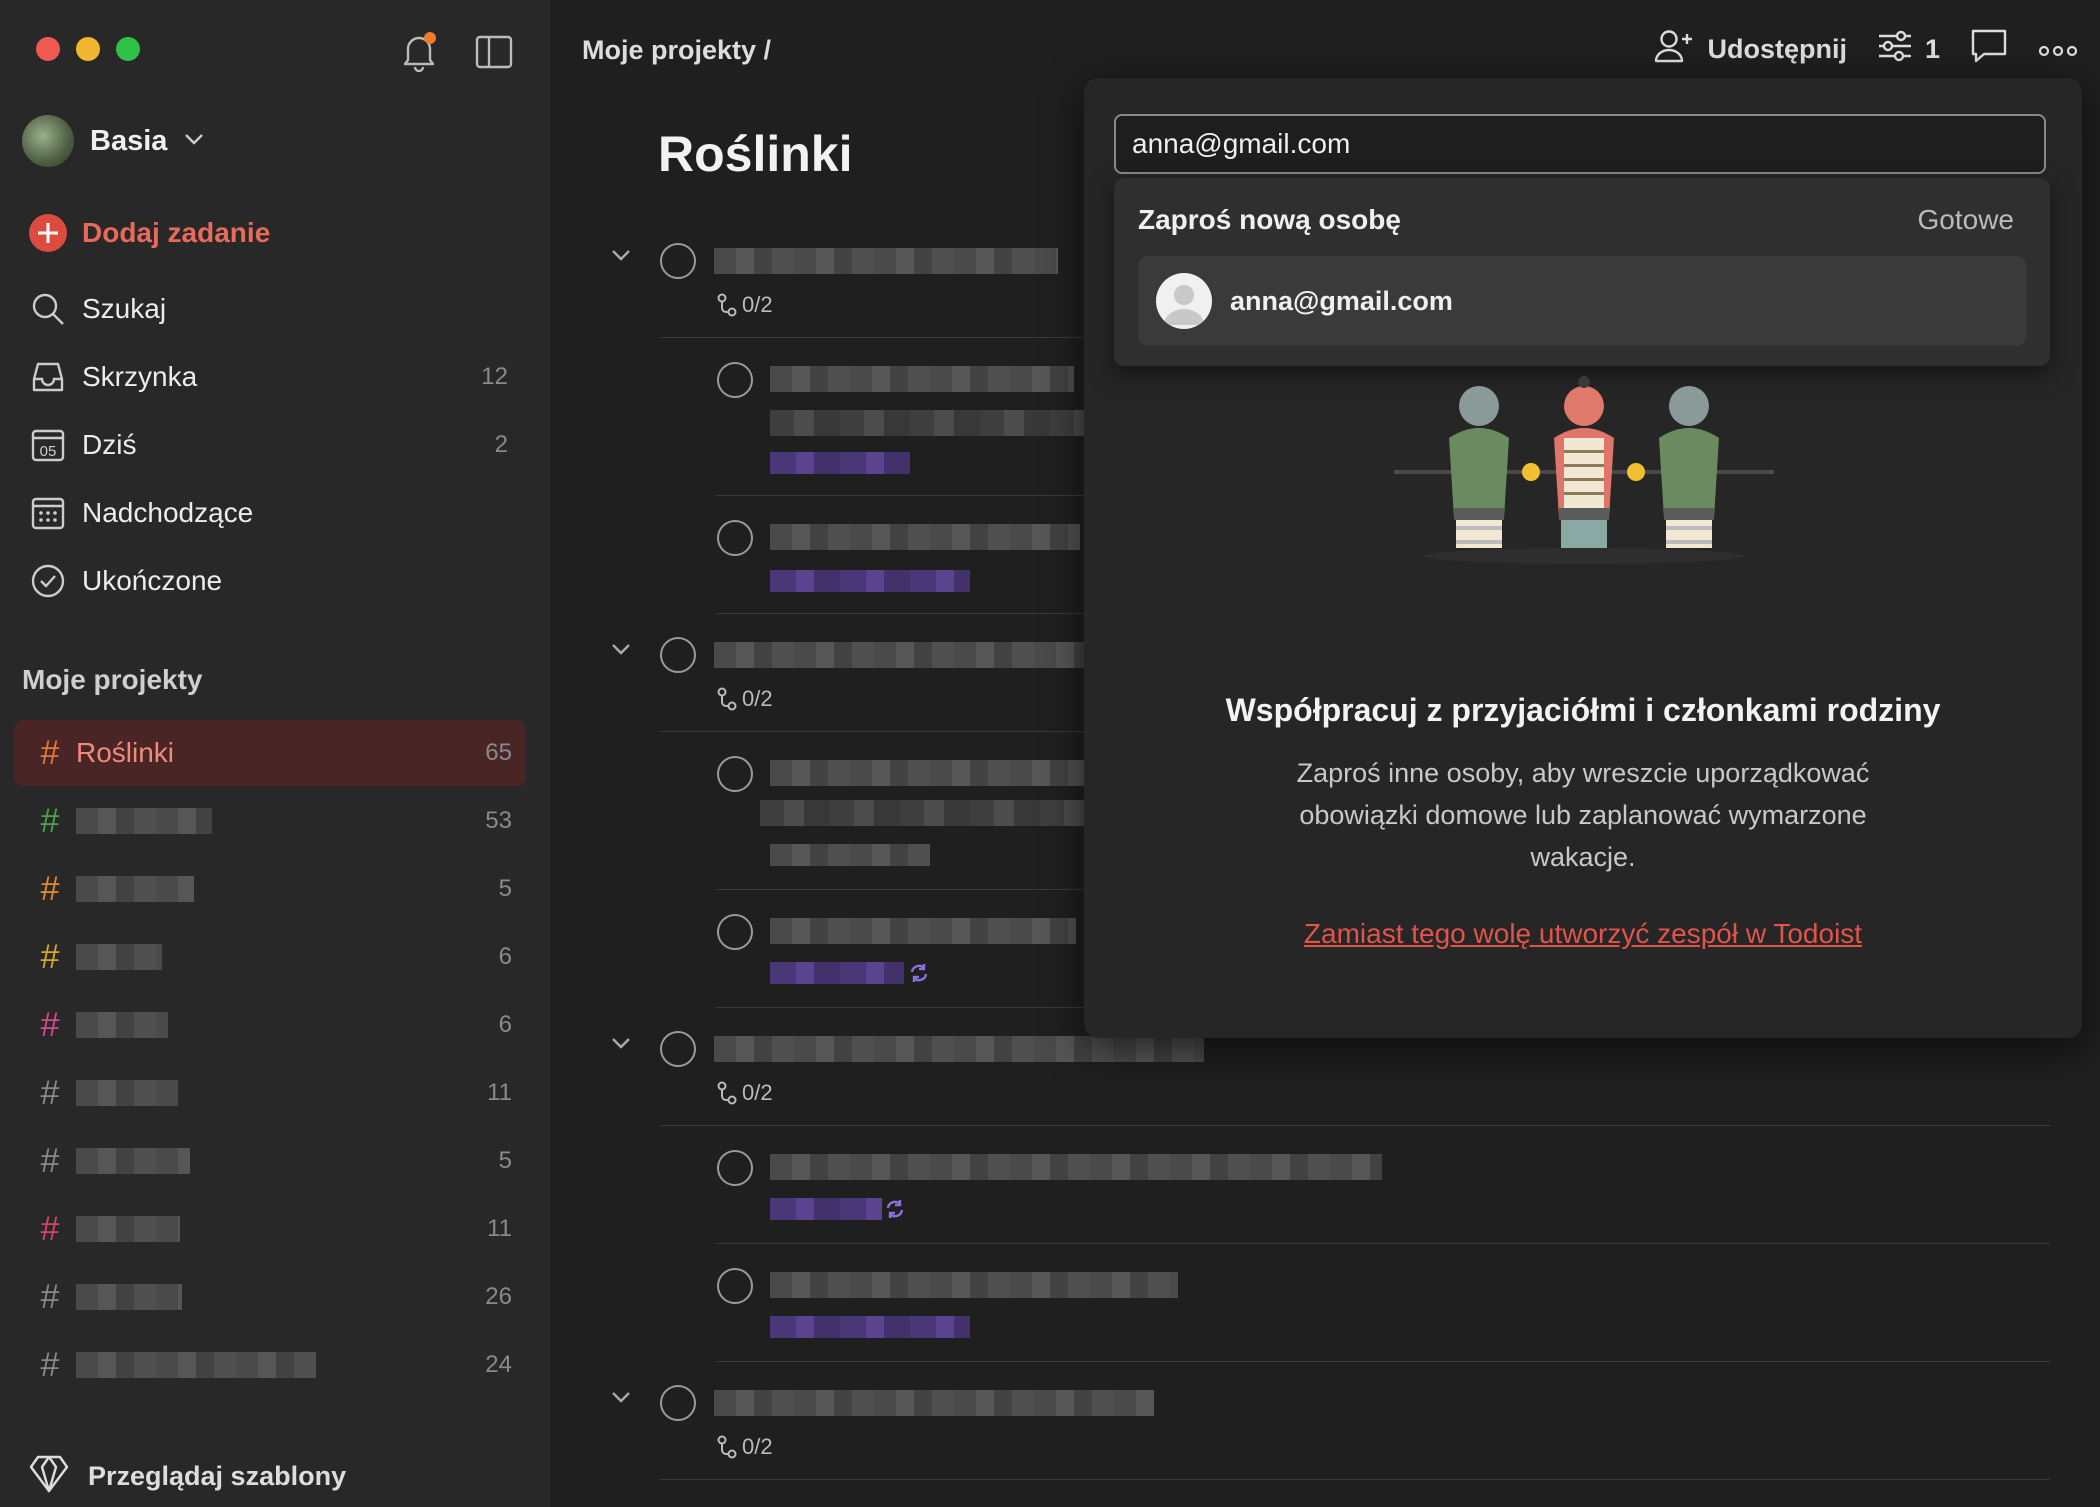 The image size is (2100, 1507). What do you see at coordinates (273, 445) in the screenshot?
I see `nav-today: 05 Dziś 2` at bounding box center [273, 445].